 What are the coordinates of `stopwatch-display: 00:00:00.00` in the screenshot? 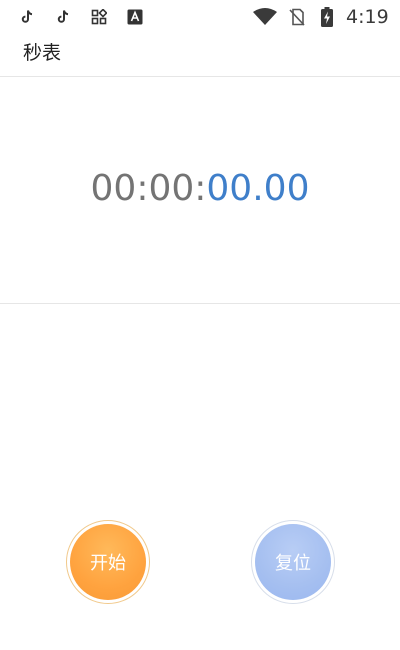 It's located at (200, 188).